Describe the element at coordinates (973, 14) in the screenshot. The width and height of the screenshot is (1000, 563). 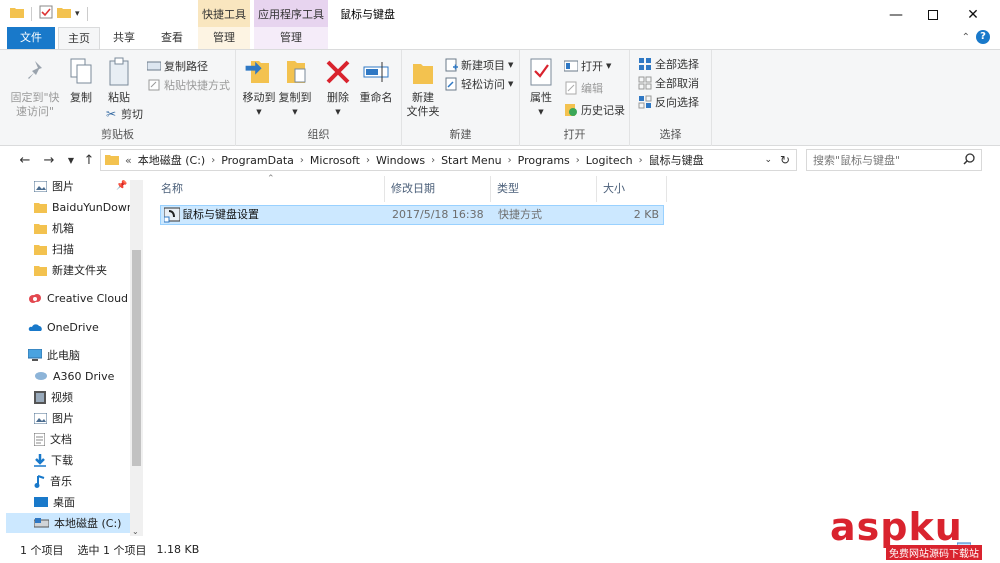
I see `close-button: ✕` at that location.